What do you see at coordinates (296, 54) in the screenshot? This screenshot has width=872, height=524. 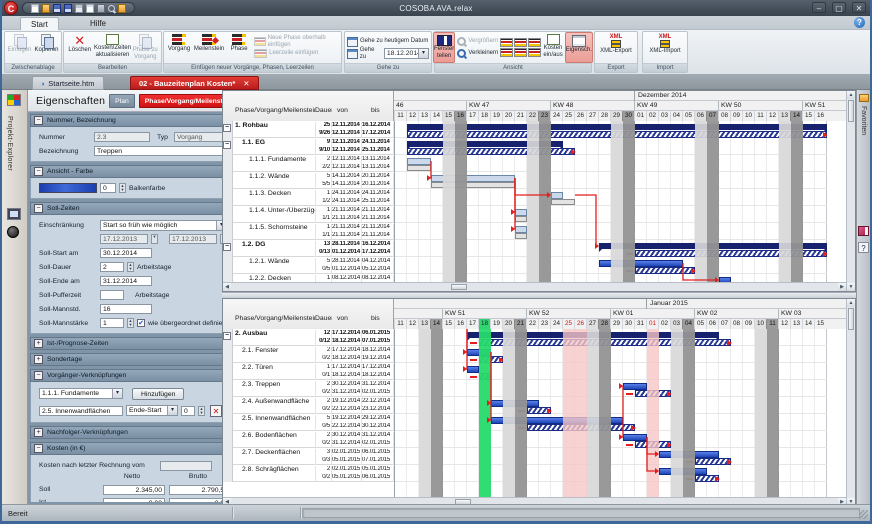 I see `leerzeile-button: Leerzeile einfügen` at bounding box center [296, 54].